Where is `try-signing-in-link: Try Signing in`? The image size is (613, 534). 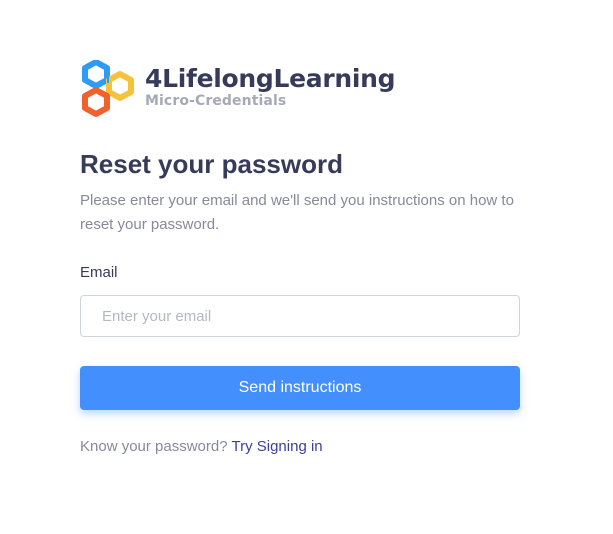 try-signing-in-link: Try Signing in is located at coordinates (276, 446).